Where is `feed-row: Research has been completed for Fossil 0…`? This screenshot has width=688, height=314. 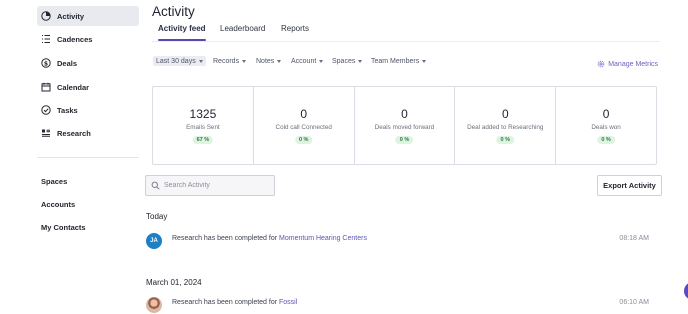 feed-row: Research has been completed for Fossil 0… is located at coordinates (397, 305).